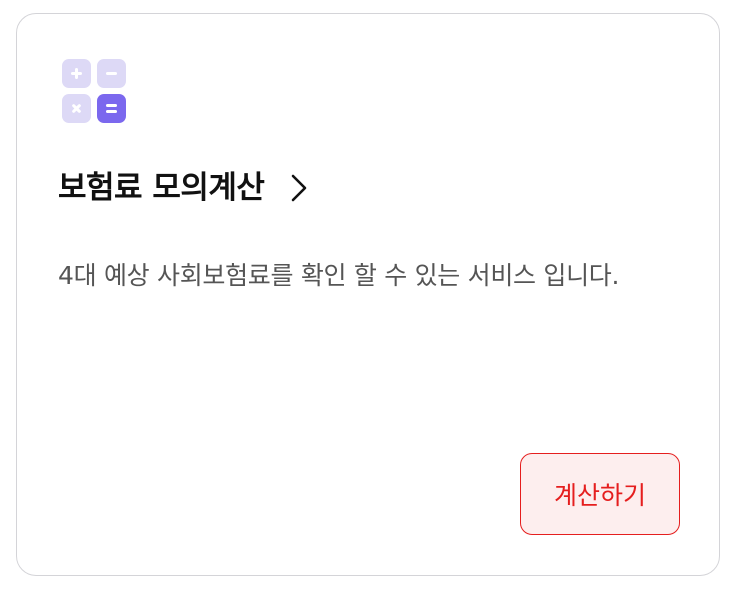 The image size is (746, 600). I want to click on card-description: 4대 예상 사회보험료를 확인 할 수 있는 서비스 입니다., so click(339, 275).